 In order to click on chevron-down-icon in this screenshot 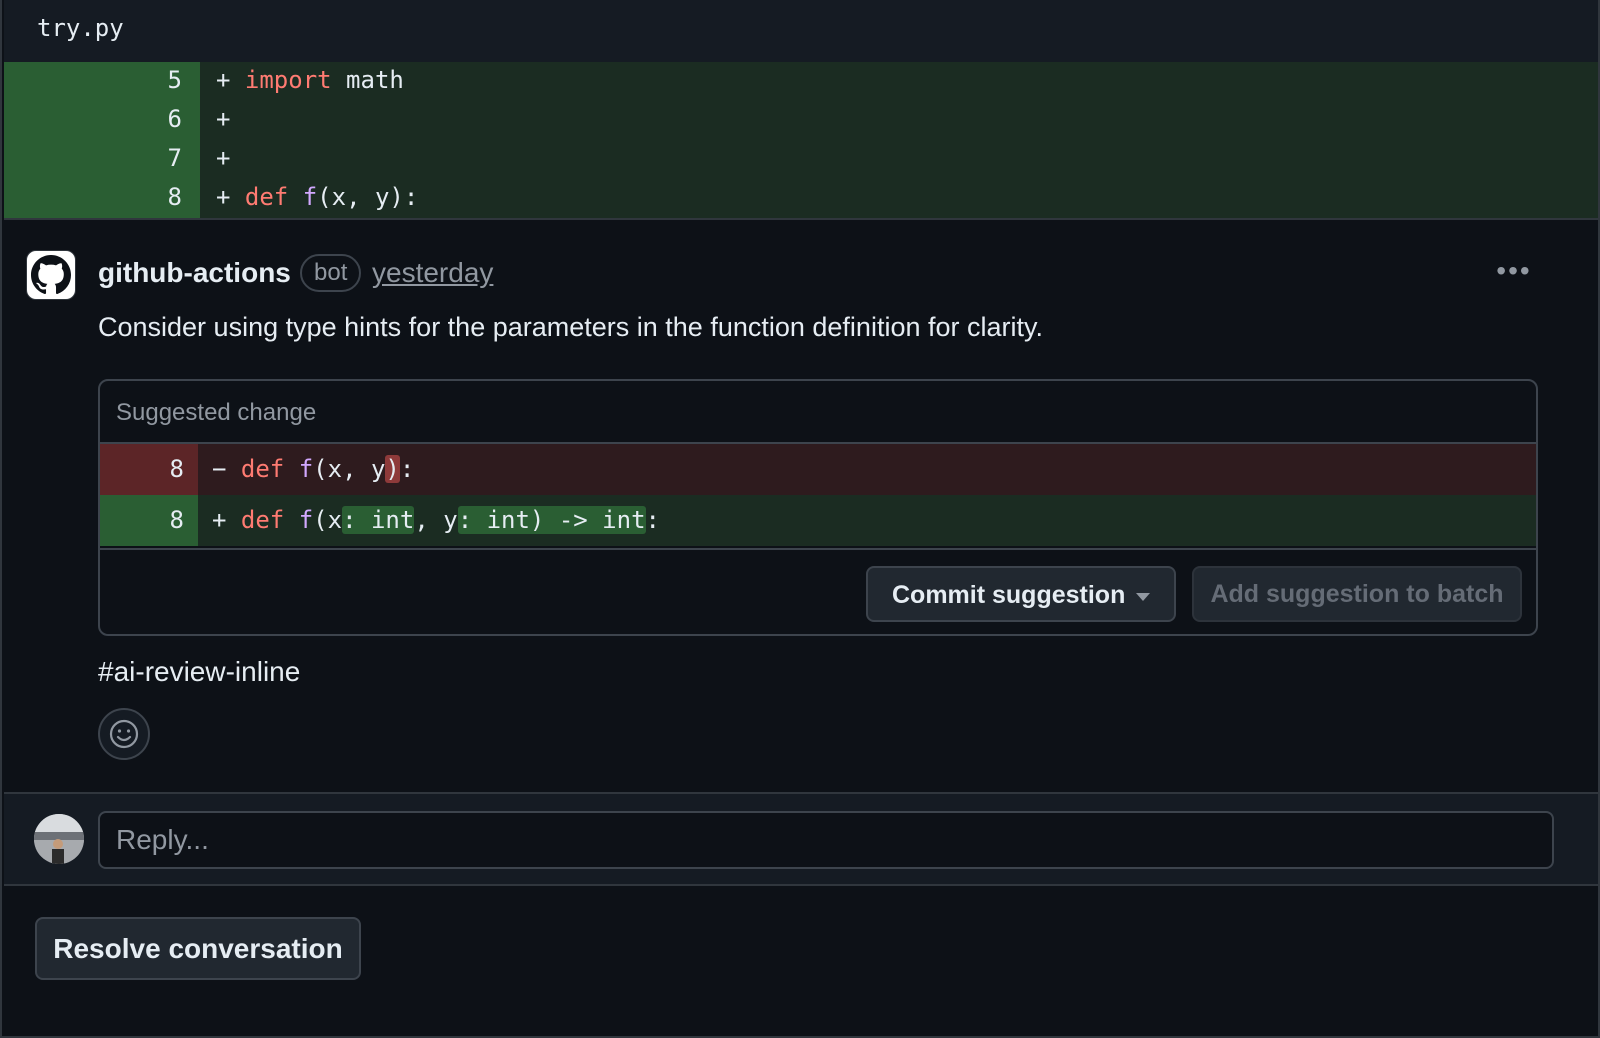, I will do `click(1143, 597)`.